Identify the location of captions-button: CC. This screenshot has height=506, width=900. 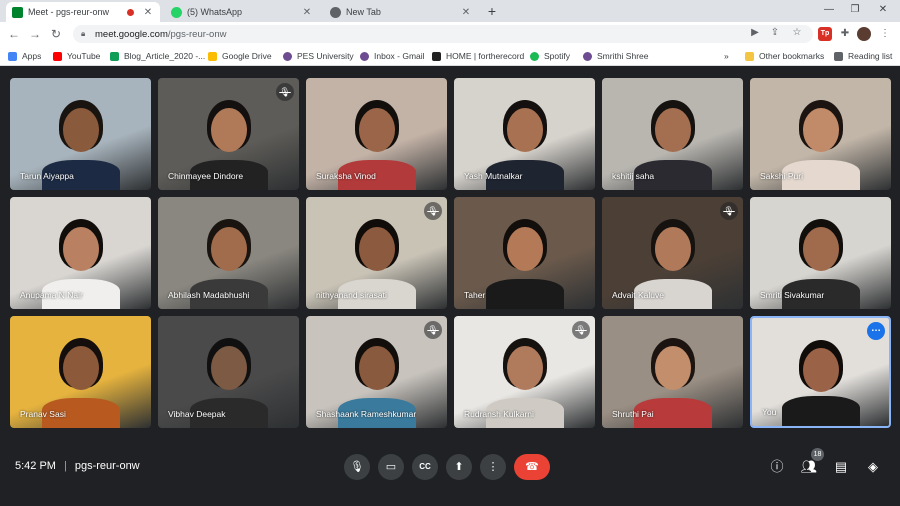
(425, 467).